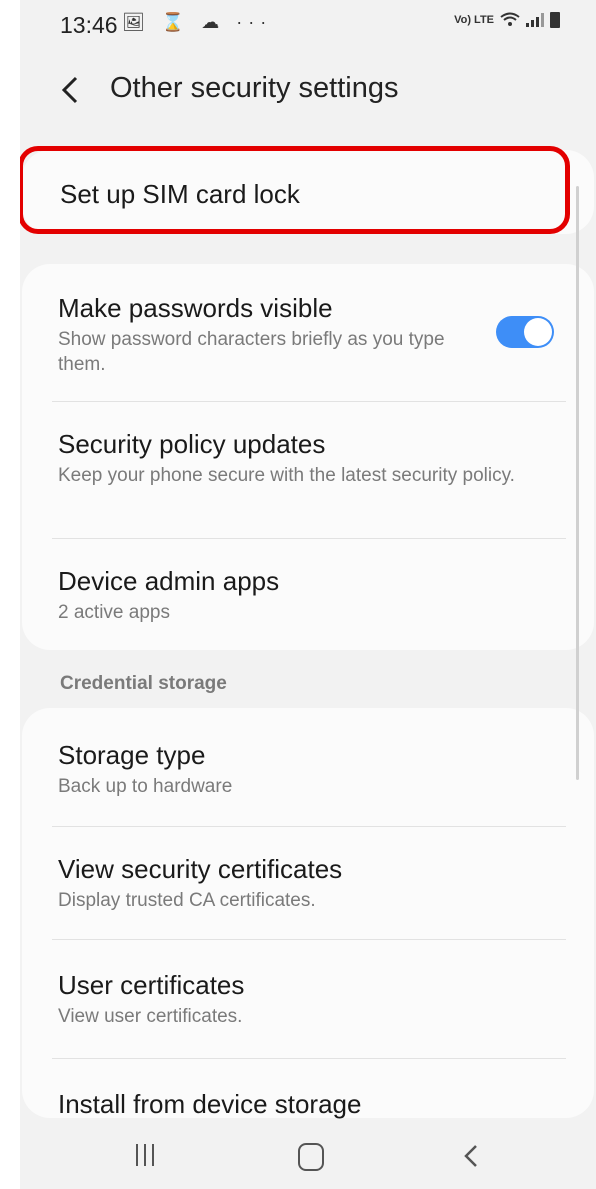 This screenshot has width=596, height=1189. Describe the element at coordinates (89, 25) in the screenshot. I see `status-time: 13:46` at that location.